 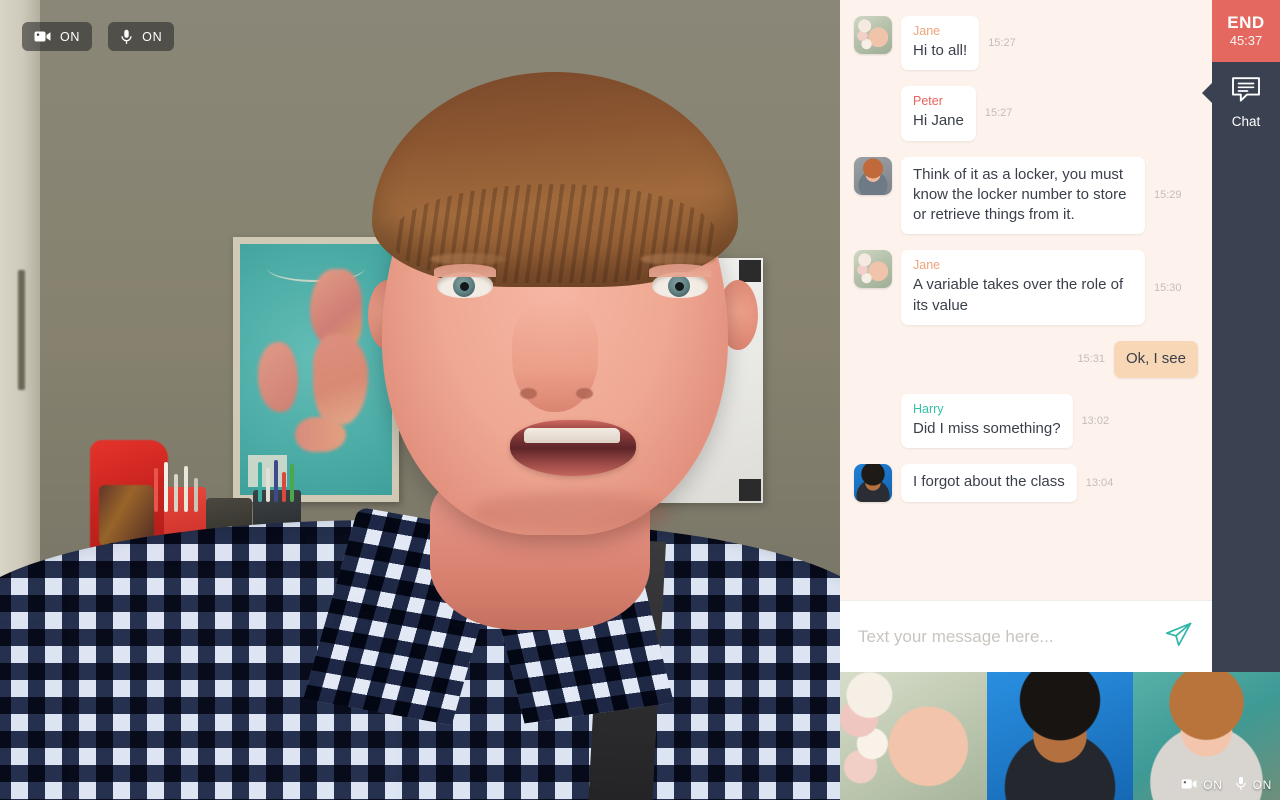 What do you see at coordinates (928, 409) in the screenshot?
I see `message-sender-name: Harry` at bounding box center [928, 409].